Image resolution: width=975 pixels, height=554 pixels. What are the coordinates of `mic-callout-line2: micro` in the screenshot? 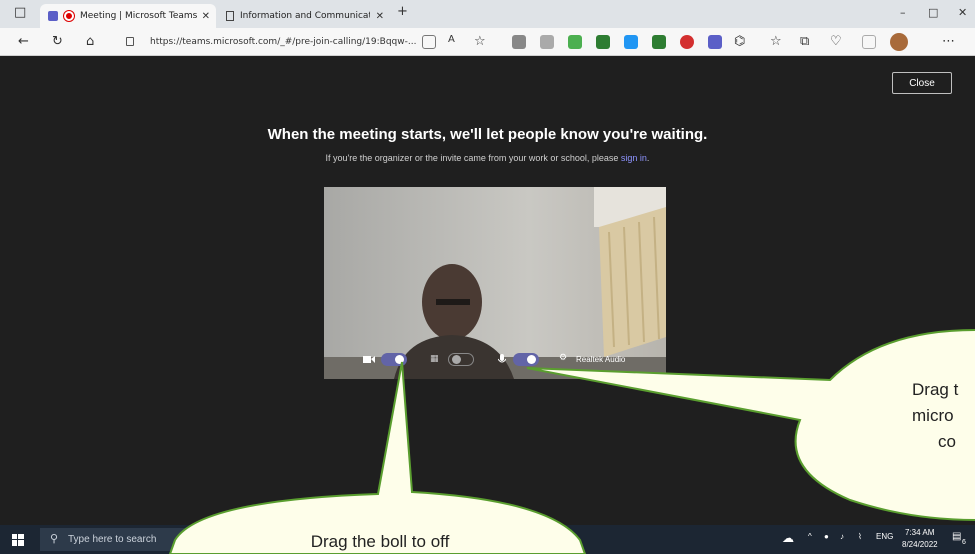 It's located at (933, 415).